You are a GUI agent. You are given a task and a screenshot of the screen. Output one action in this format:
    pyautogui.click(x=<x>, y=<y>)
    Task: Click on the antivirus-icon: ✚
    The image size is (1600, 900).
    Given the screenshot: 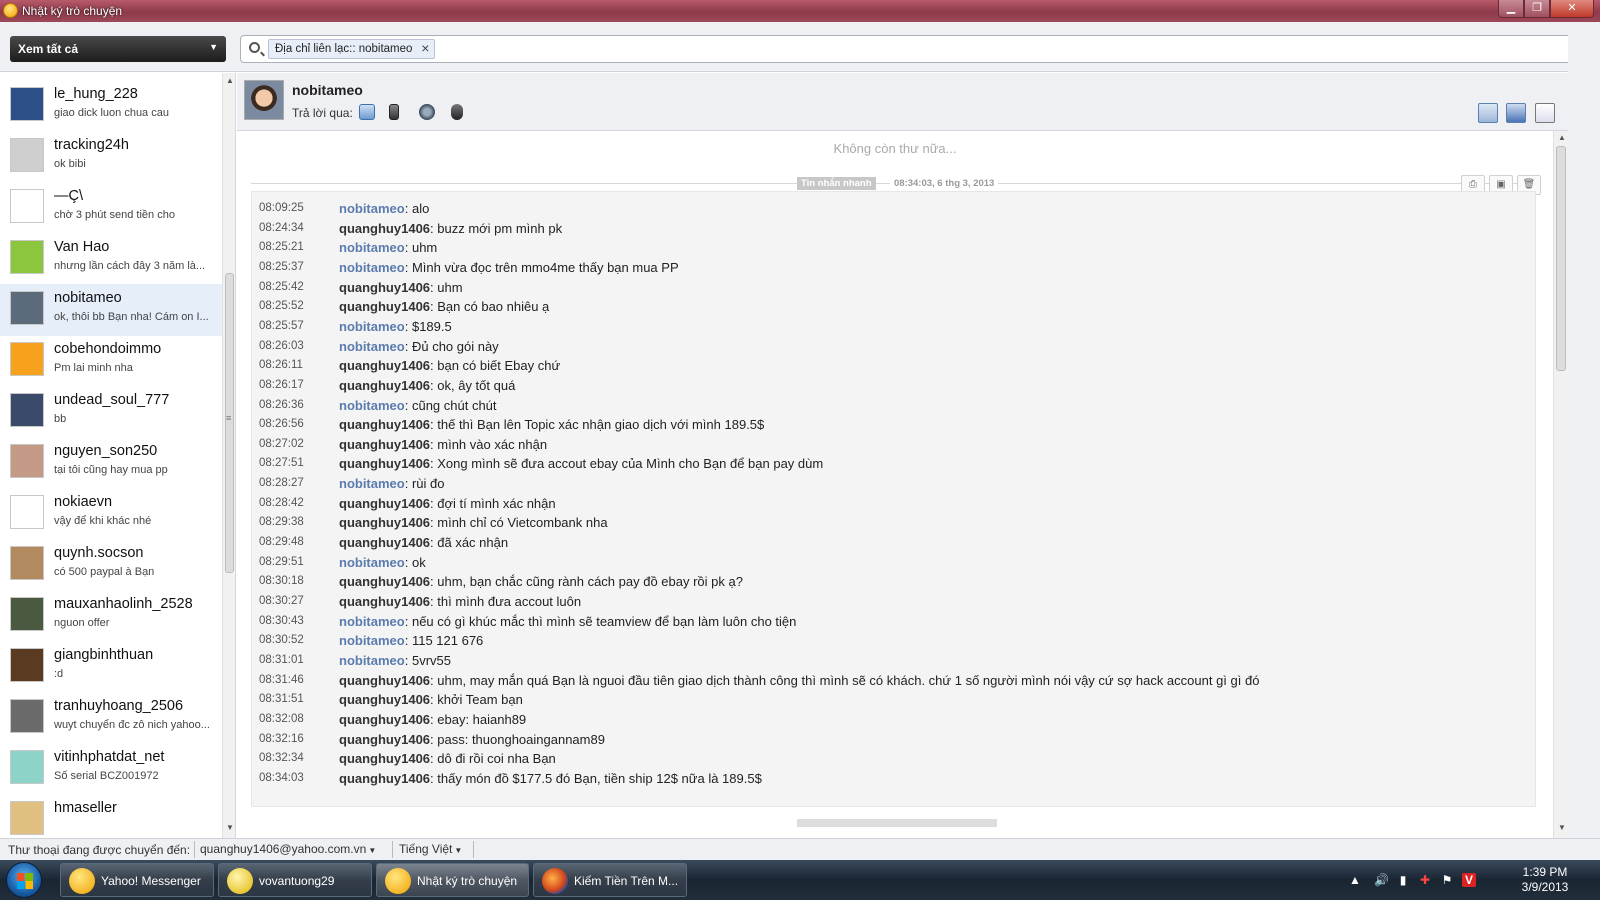 What is the action you would take?
    pyautogui.click(x=1425, y=880)
    